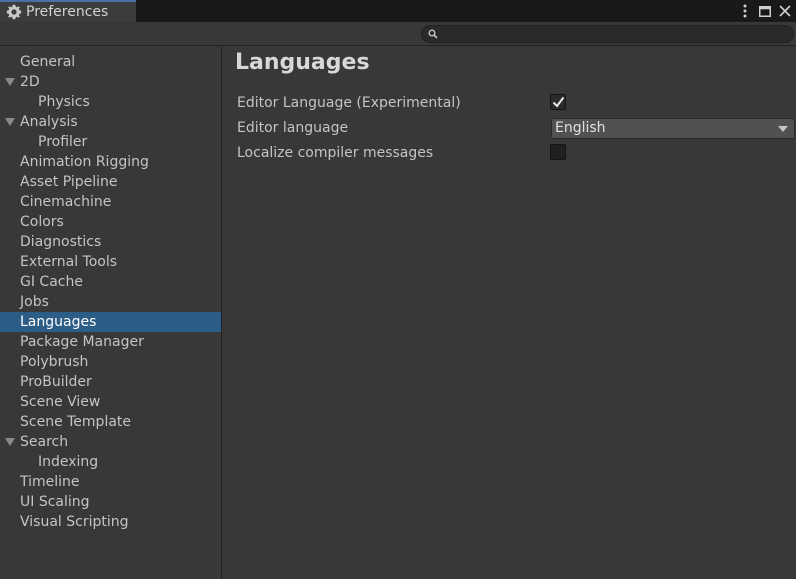 The width and height of the screenshot is (796, 579). What do you see at coordinates (398, 34) in the screenshot?
I see `toolbar` at bounding box center [398, 34].